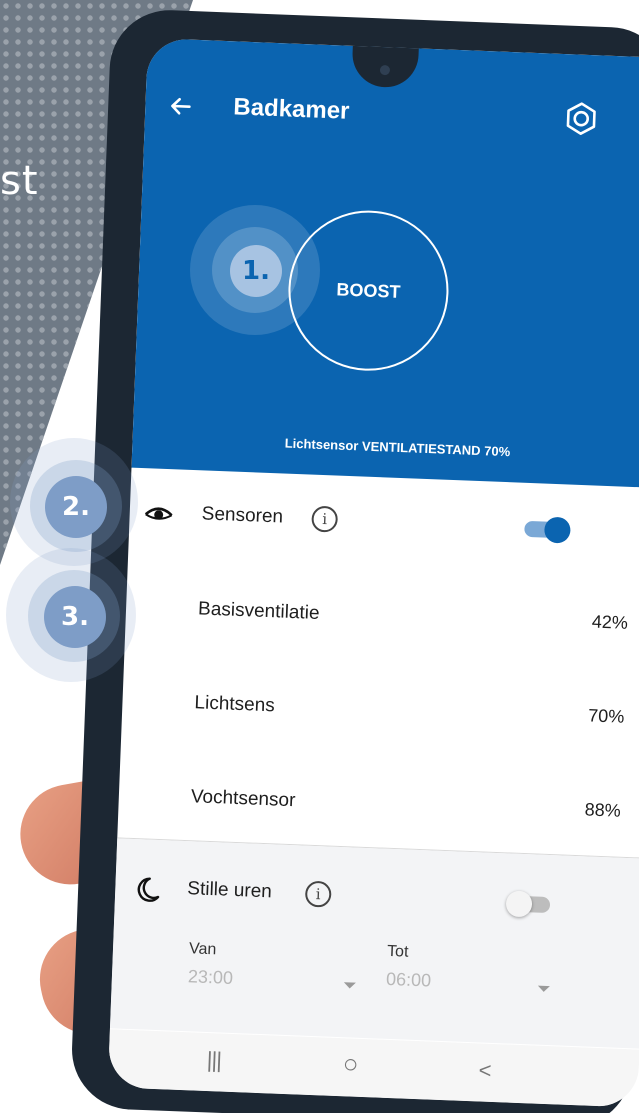 The height and width of the screenshot is (1113, 639). Describe the element at coordinates (485, 1070) in the screenshot. I see `back-button: <` at that location.